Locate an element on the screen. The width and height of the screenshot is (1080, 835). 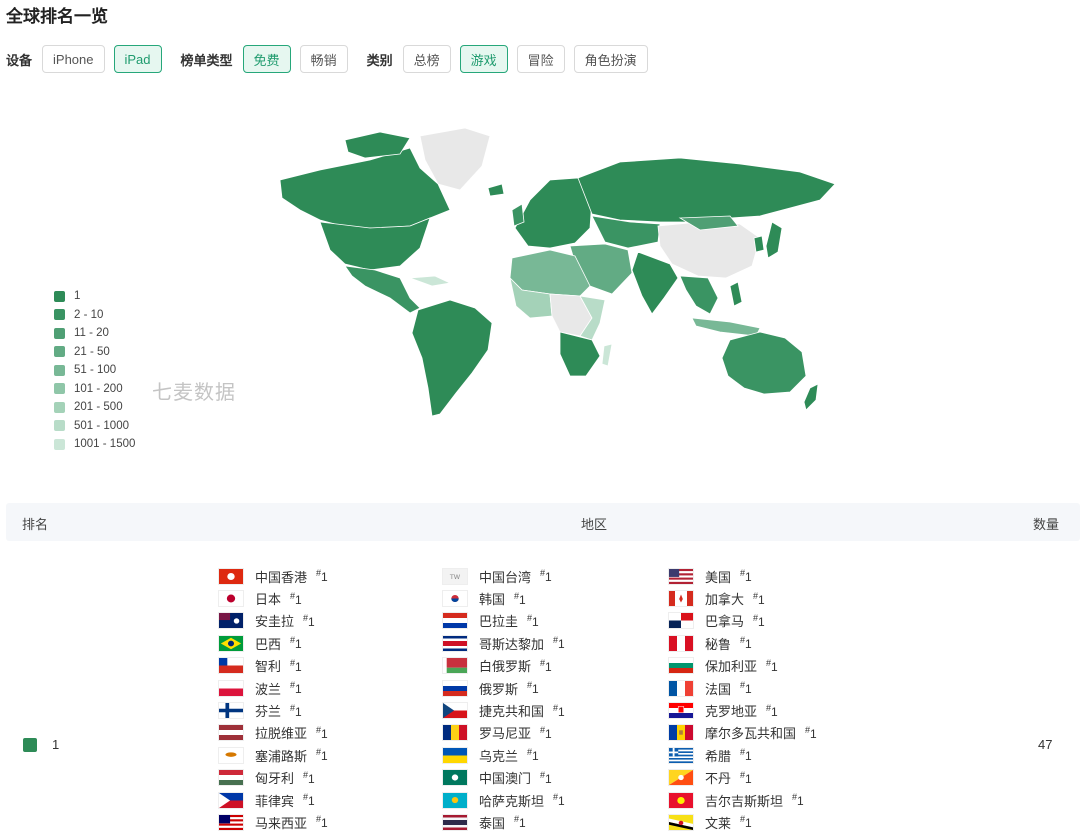
country-item: 马来西亚 #1 is located at coordinates (328, 822).